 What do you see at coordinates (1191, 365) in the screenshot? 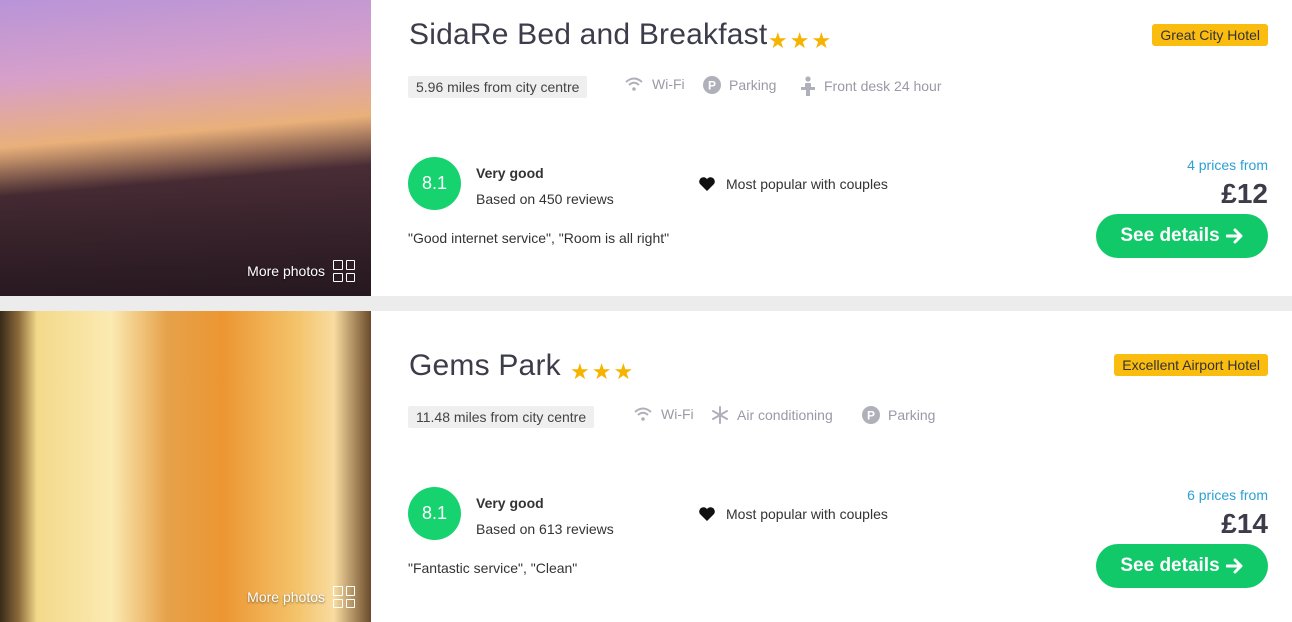
I see `hotel-badge: Excellent Airport Hotel` at bounding box center [1191, 365].